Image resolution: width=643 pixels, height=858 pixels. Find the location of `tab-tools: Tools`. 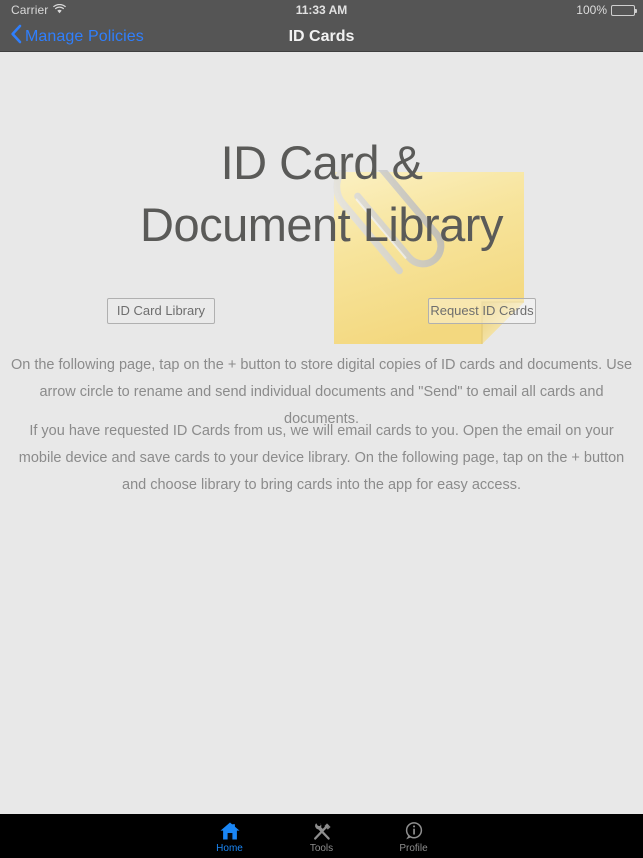

tab-tools: Tools is located at coordinates (322, 836).